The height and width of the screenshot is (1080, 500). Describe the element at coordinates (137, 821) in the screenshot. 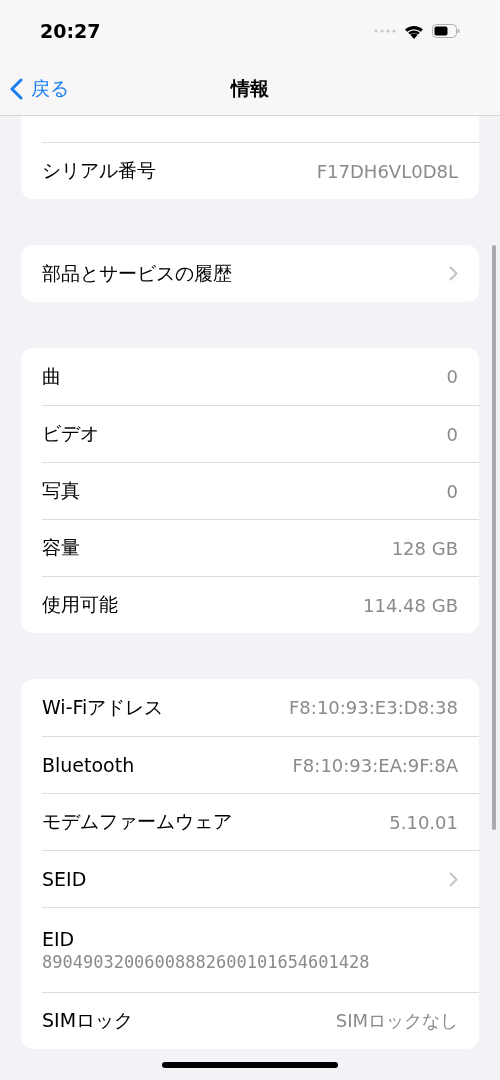

I see `row-label: モデムファームウェア` at that location.